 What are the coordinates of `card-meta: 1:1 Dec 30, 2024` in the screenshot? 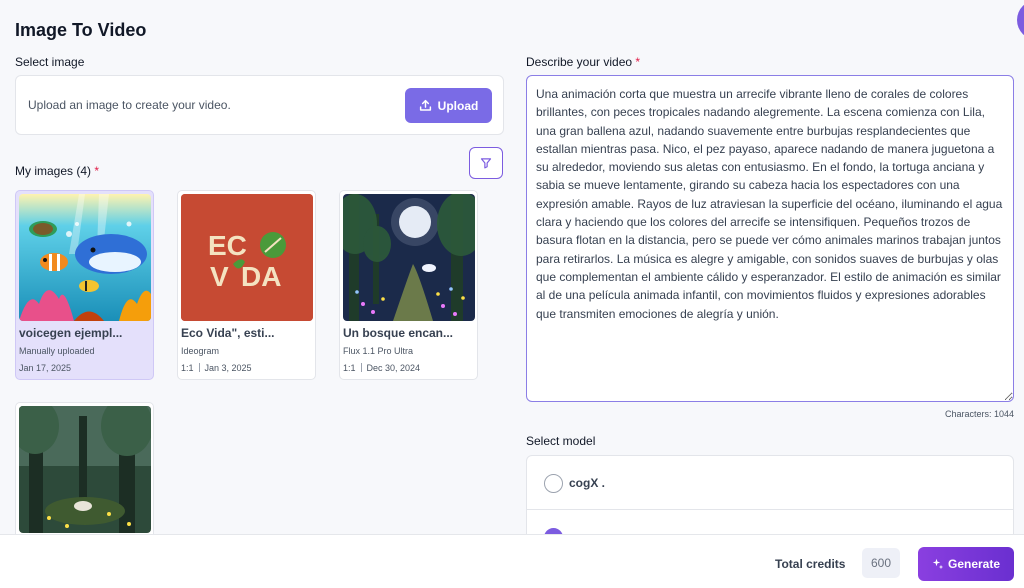 It's located at (381, 368).